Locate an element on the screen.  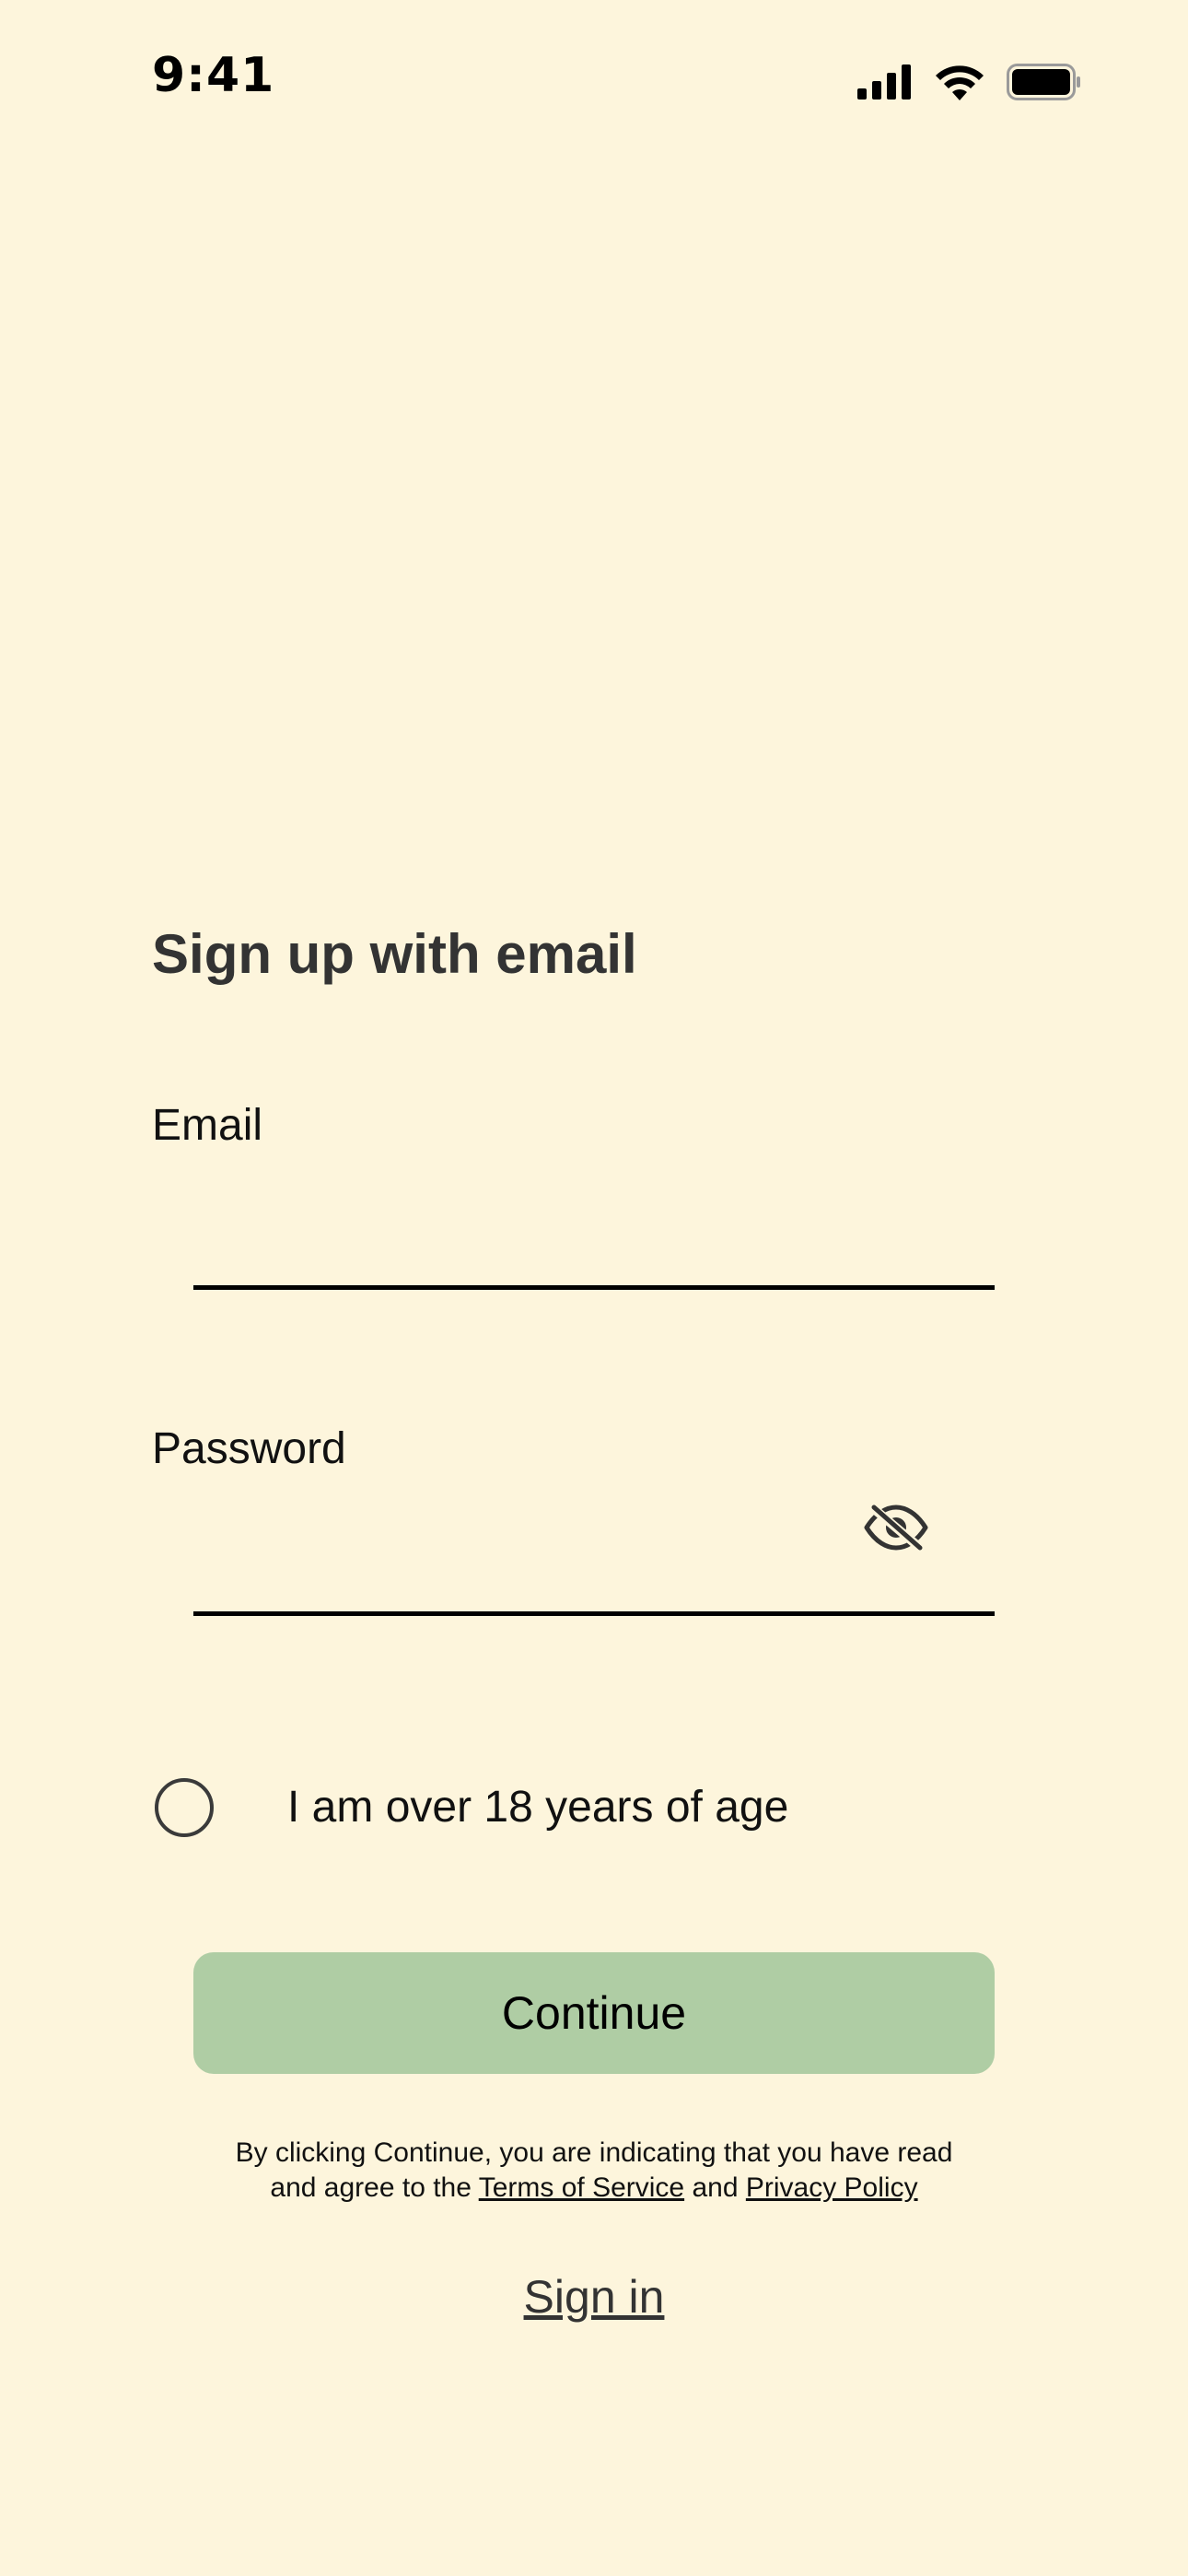
terms-of-service-link: Terms of Service is located at coordinates (581, 2187).